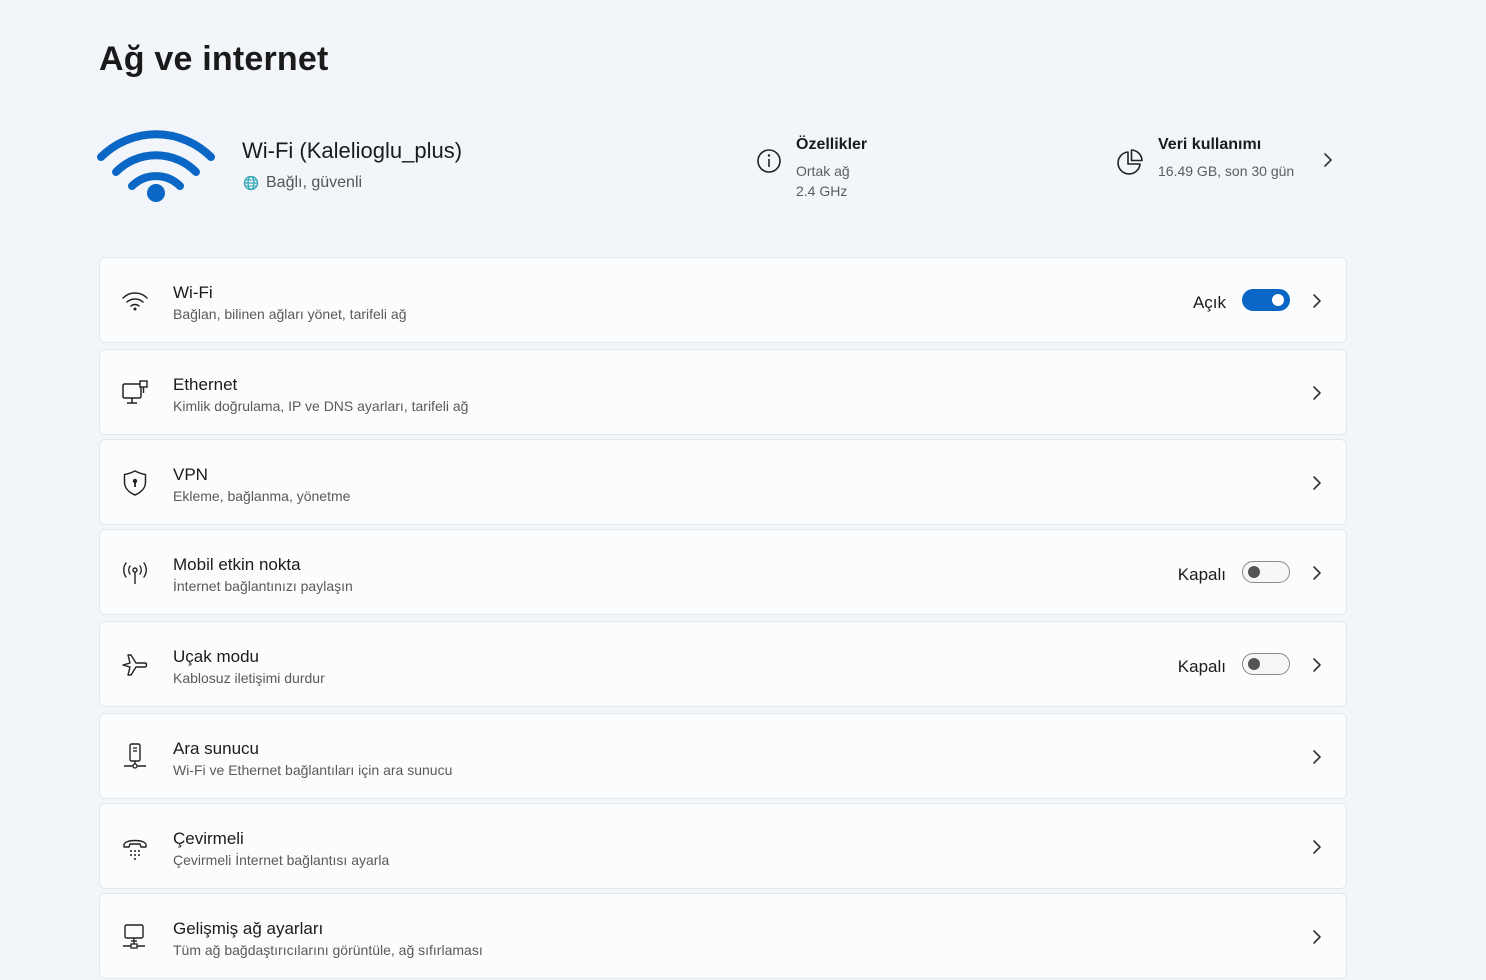 The height and width of the screenshot is (980, 1486). I want to click on connection-status: Bağlı, güvenli, so click(302, 183).